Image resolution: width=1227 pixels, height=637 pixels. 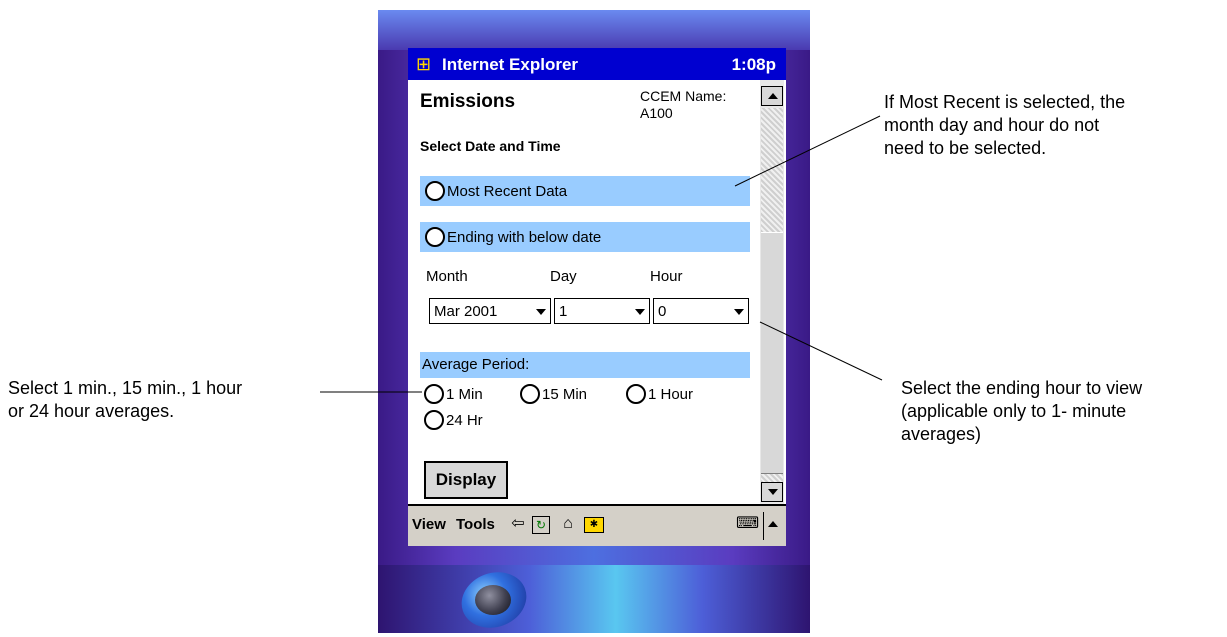 What do you see at coordinates (1005, 102) in the screenshot?
I see `annotation-line: If Most Recent is selected, the` at bounding box center [1005, 102].